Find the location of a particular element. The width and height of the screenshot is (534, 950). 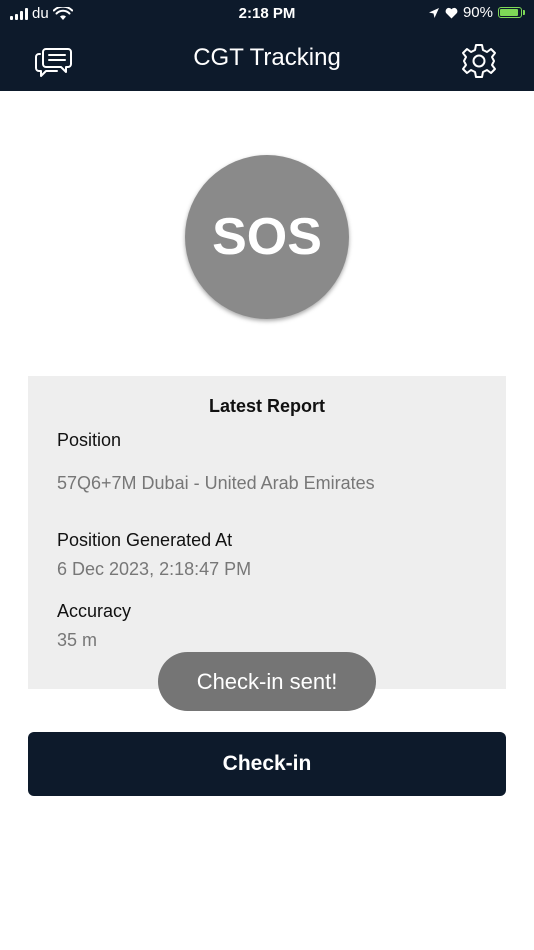

battery-percent: 90% is located at coordinates (477, 12).